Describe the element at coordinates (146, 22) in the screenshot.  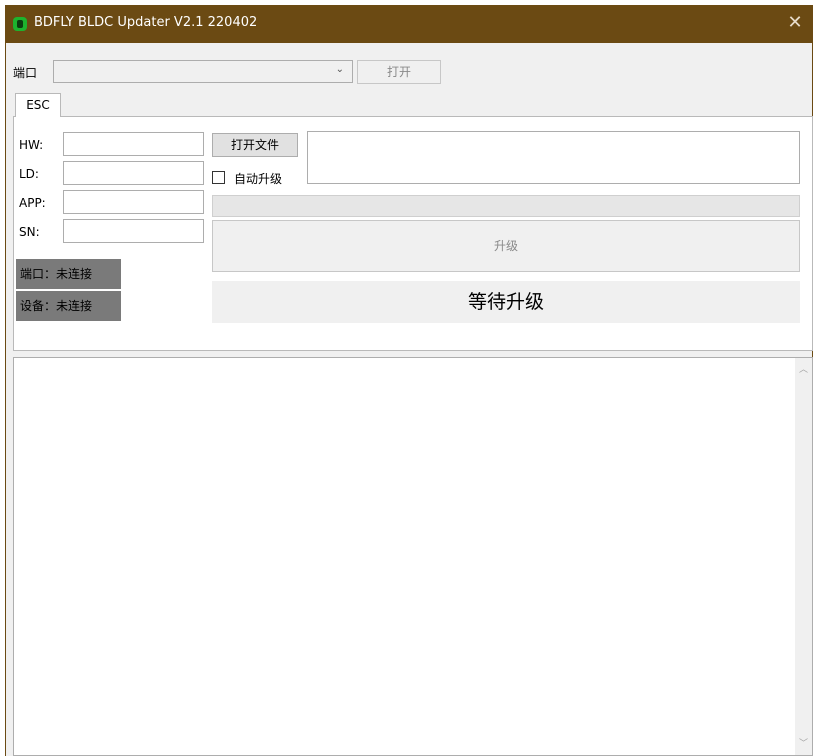
I see `window-title: BDFLY BLDC Updater V2.1 220402` at that location.